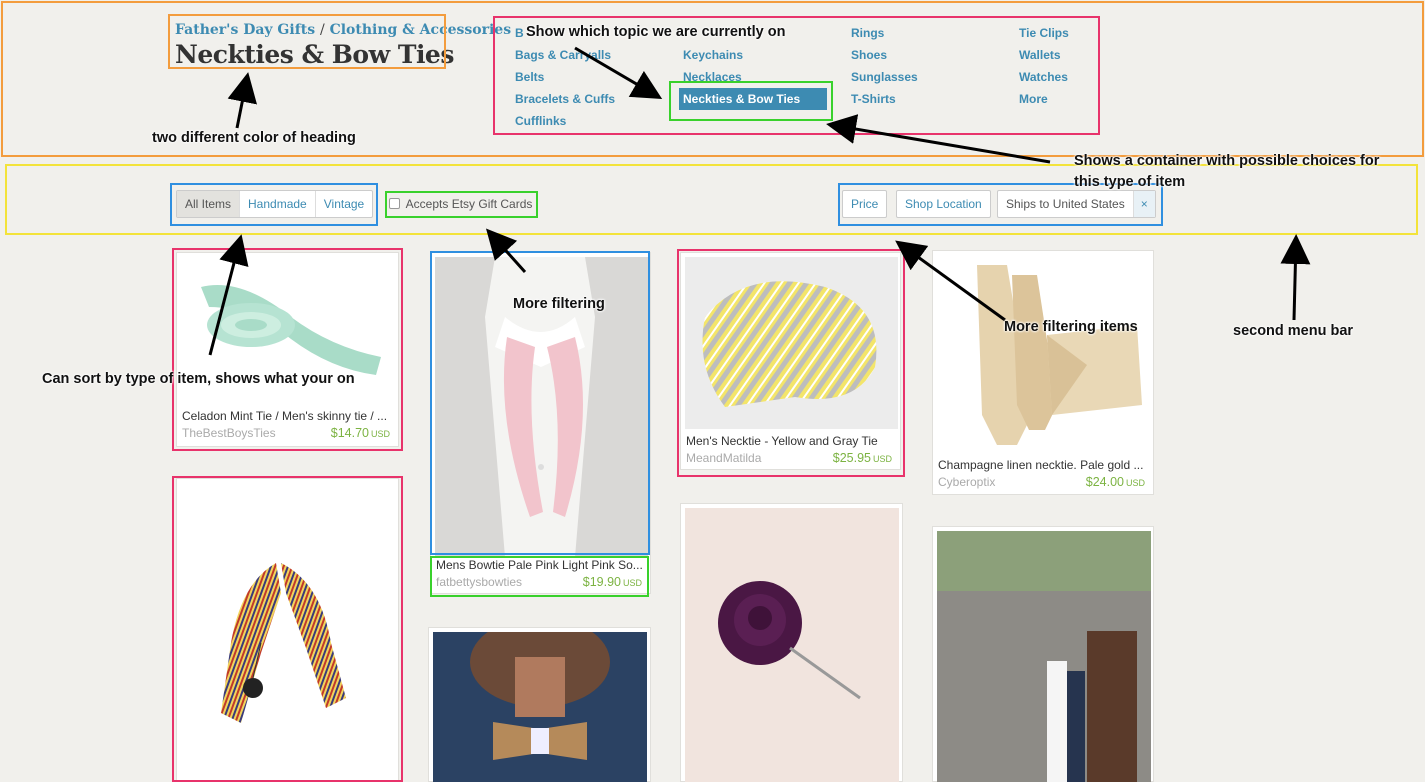 The width and height of the screenshot is (1425, 782). Describe the element at coordinates (1043, 77) in the screenshot. I see `category-item-watches: Watches` at that location.